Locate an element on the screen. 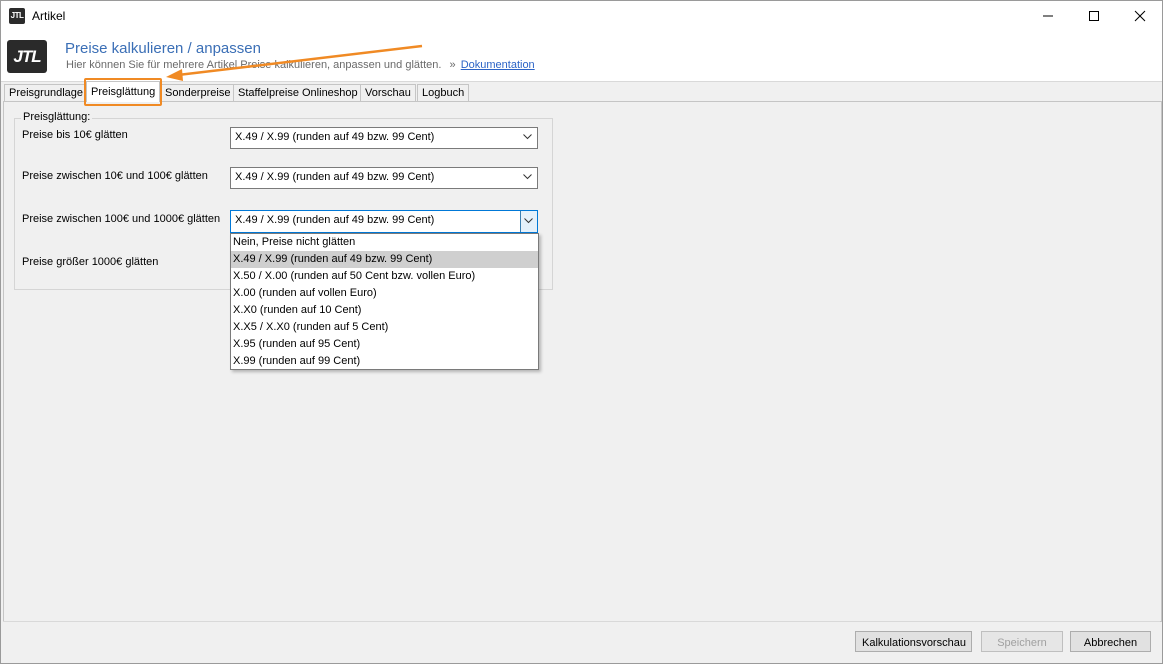 The image size is (1163, 664). kalkulationsvorschau-button: Kalkulationsvorschau is located at coordinates (913, 641).